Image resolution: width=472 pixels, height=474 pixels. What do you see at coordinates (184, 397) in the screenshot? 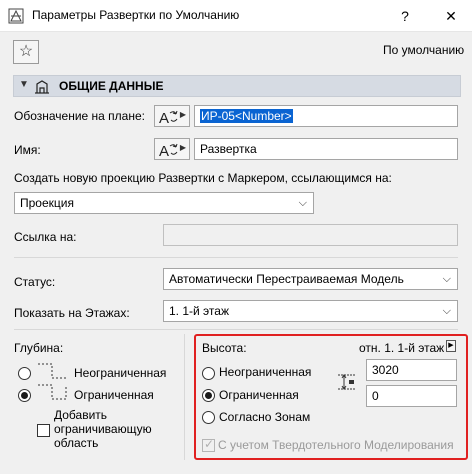
I see `vertical-divider` at bounding box center [184, 397].